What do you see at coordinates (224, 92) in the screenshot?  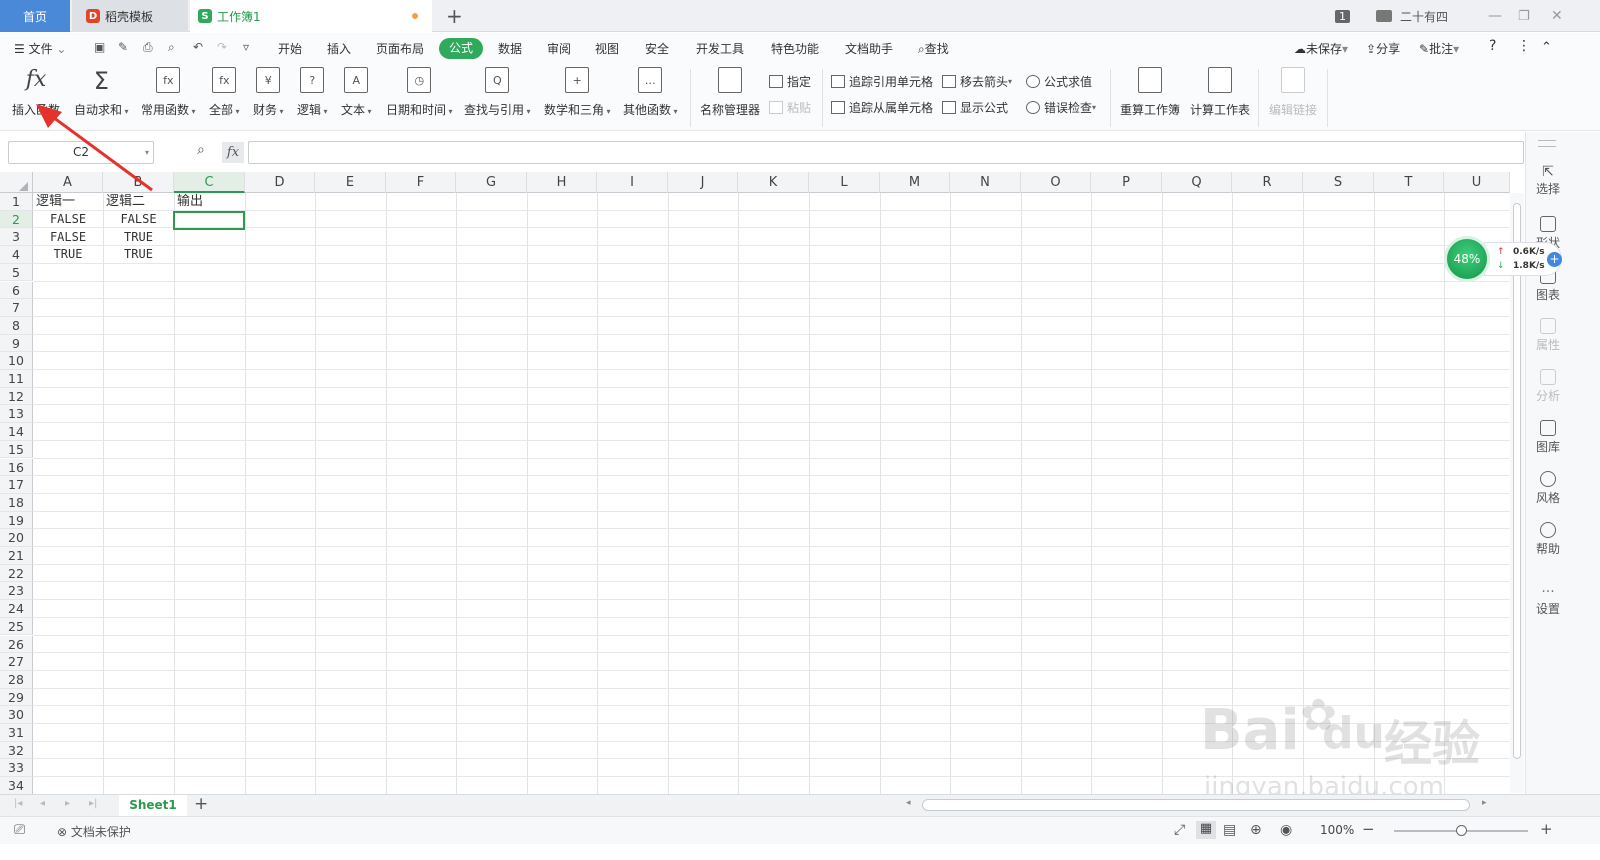 I see `all-functions-button: fx 全部 ▾` at bounding box center [224, 92].